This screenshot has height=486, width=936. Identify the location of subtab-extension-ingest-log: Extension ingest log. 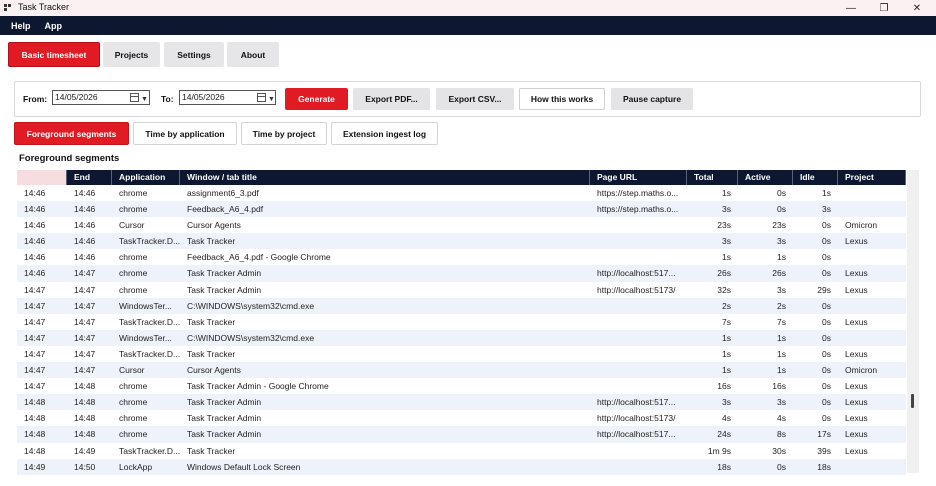
(384, 133).